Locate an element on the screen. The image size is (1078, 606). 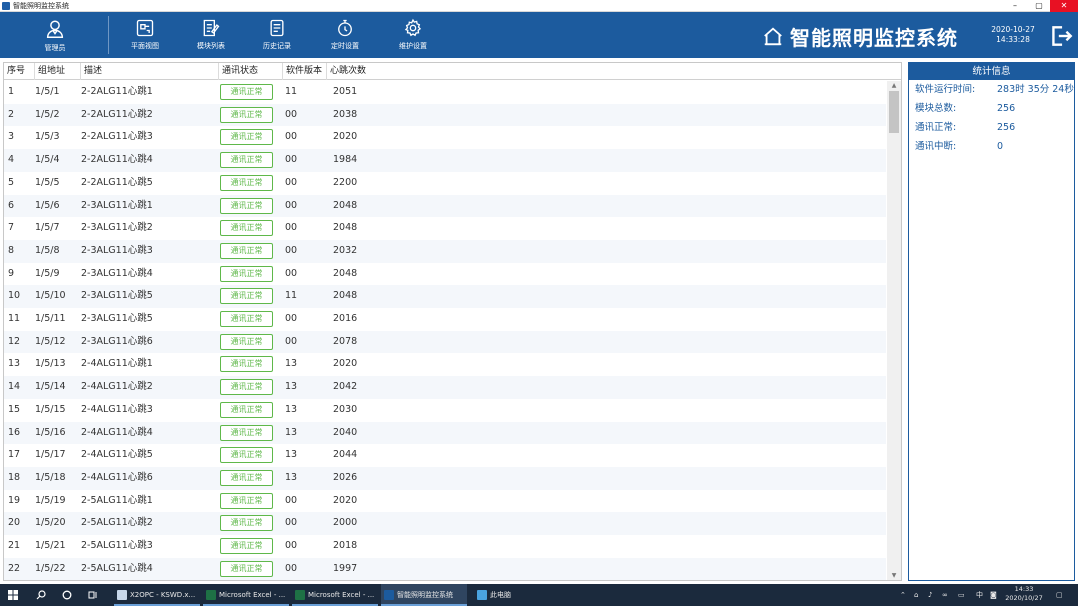
table-row: 9 1/5/9 2-3ALG11心跳4 通讯正常 00 2048 is located at coordinates (445, 274).